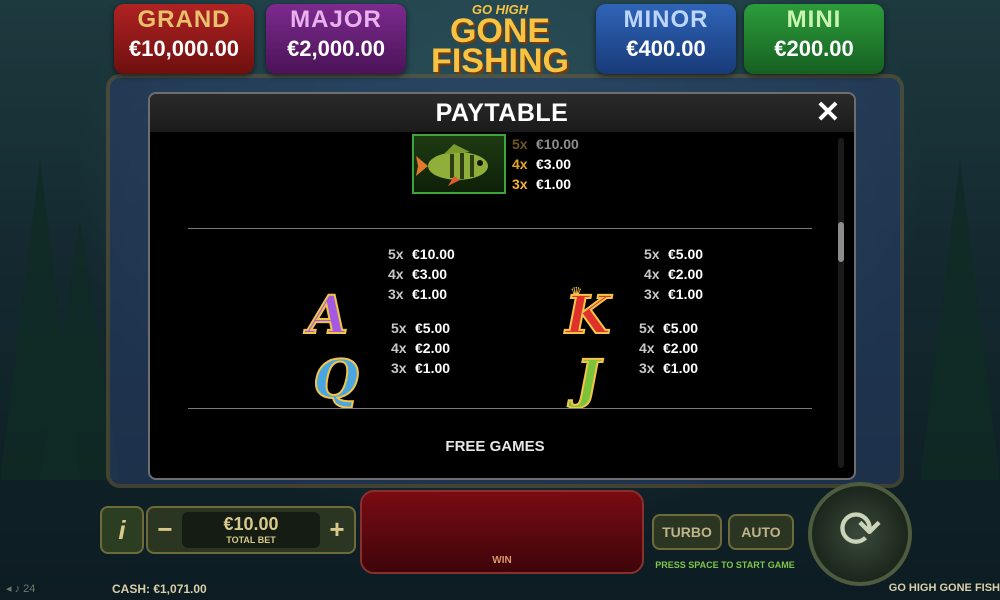 This screenshot has width=1000, height=600. I want to click on fish-pay-4x: 4x €3.00, so click(541, 164).